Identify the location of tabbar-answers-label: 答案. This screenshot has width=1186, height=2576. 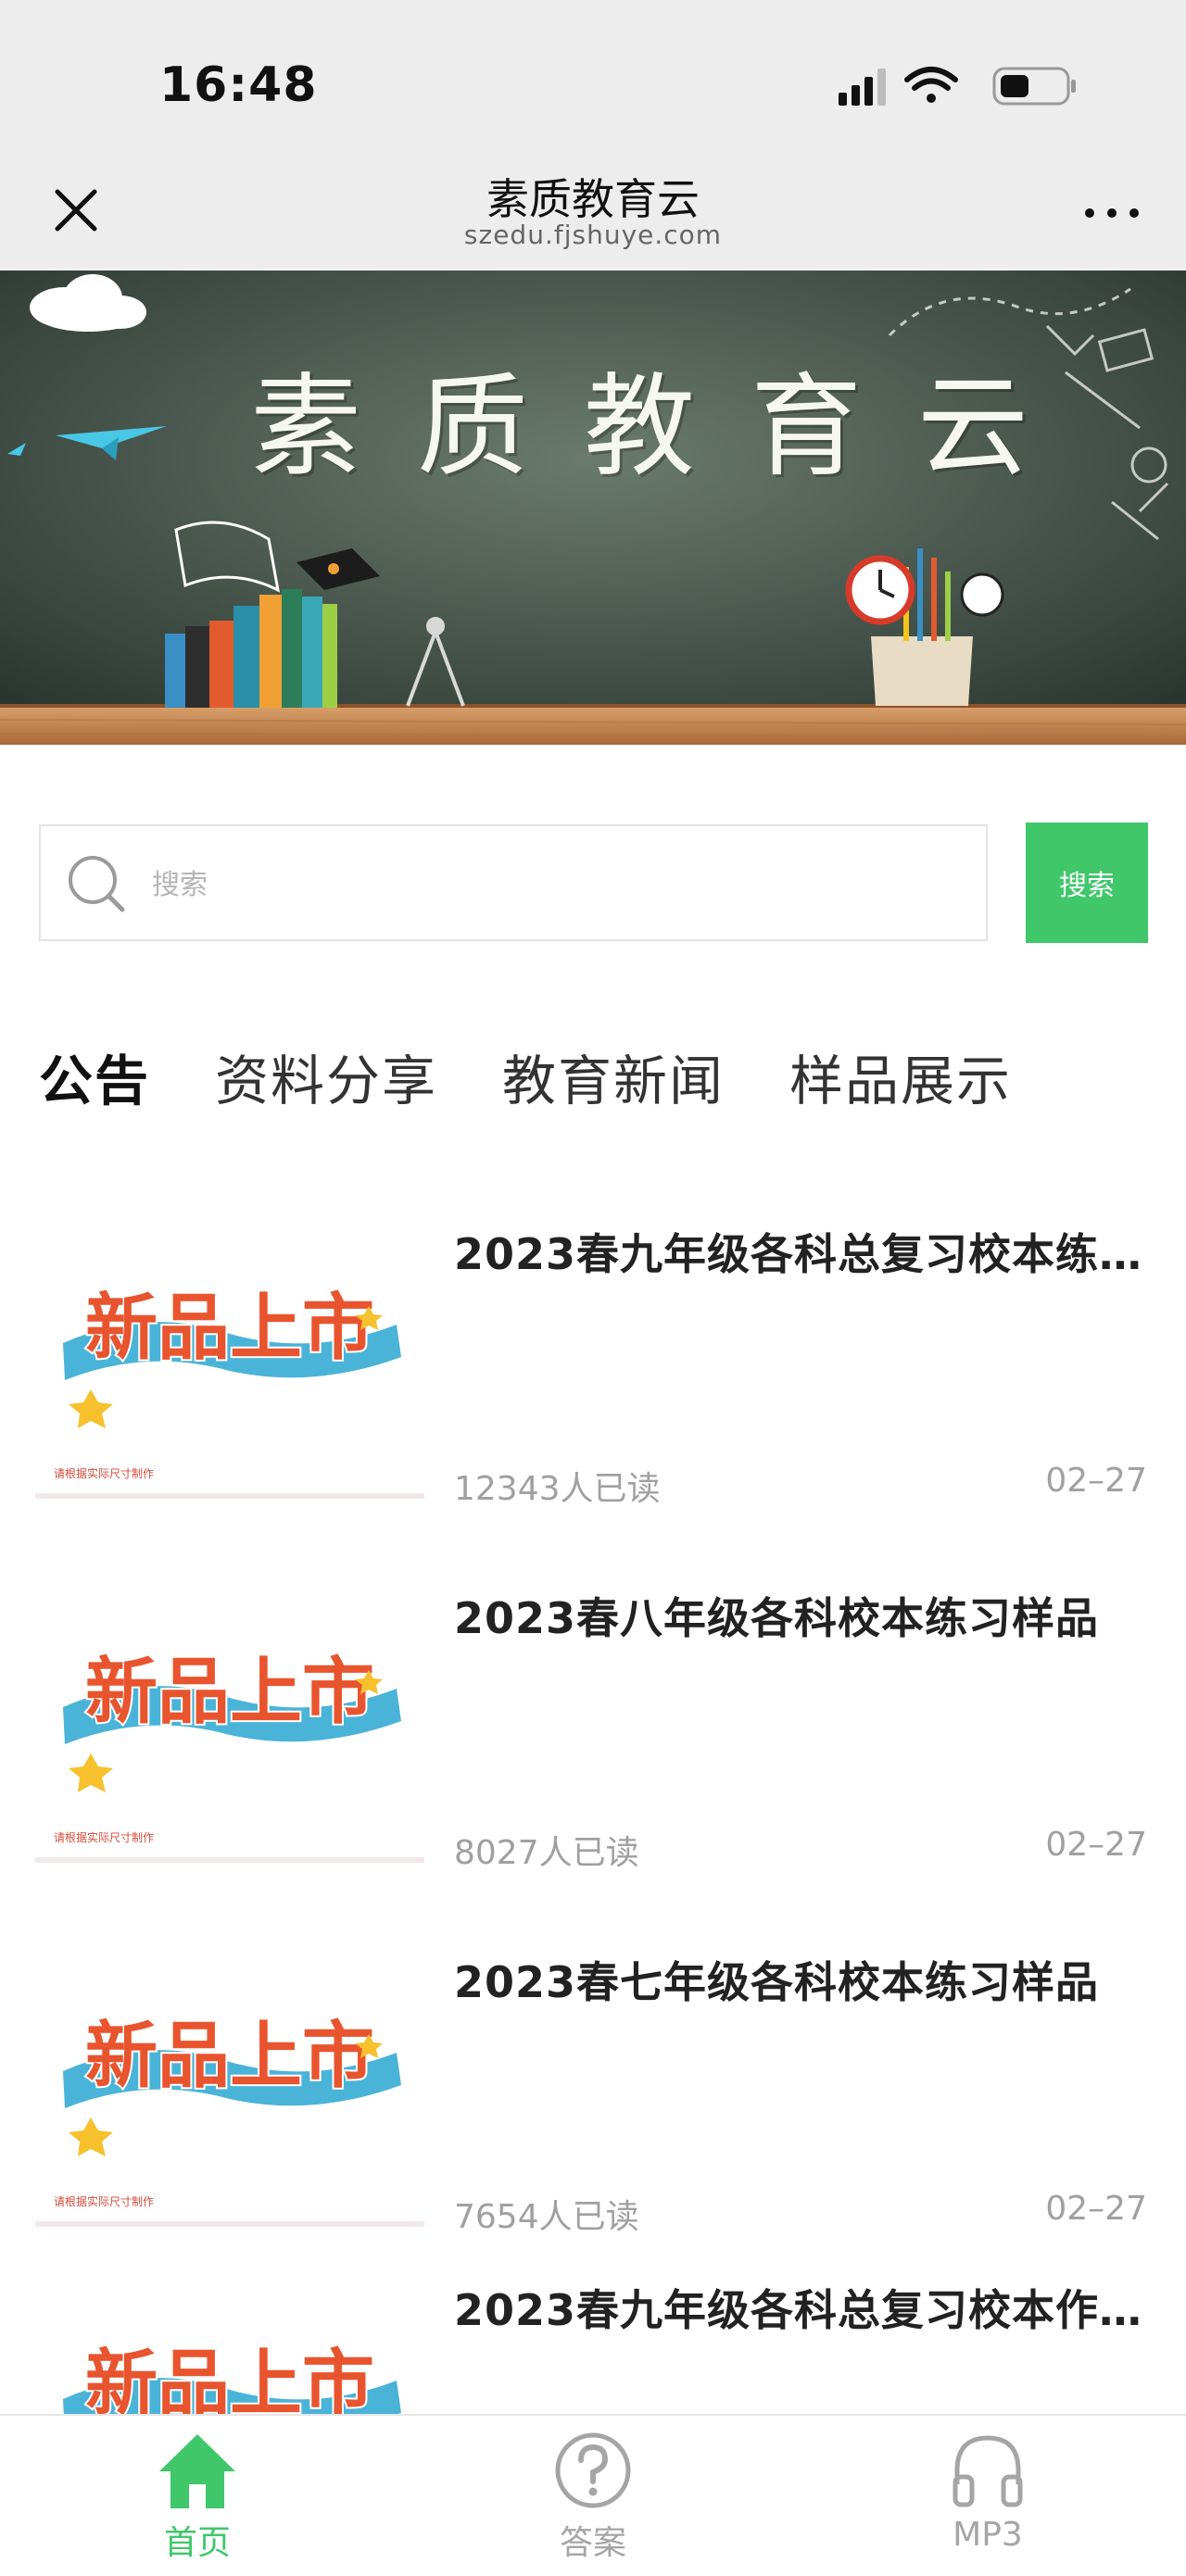
(592, 2543).